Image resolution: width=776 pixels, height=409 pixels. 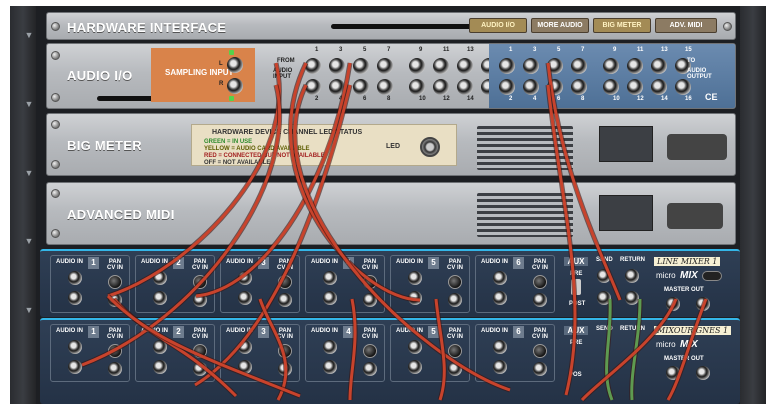 What do you see at coordinates (632, 276) in the screenshot?
I see `aux-return-l-jack` at bounding box center [632, 276].